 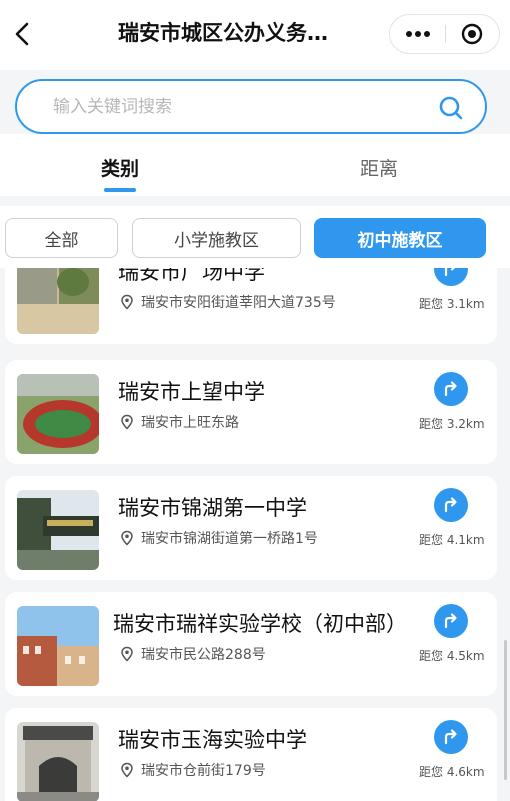 What do you see at coordinates (203, 655) in the screenshot?
I see `address-text: 瑞安市民公路288号` at bounding box center [203, 655].